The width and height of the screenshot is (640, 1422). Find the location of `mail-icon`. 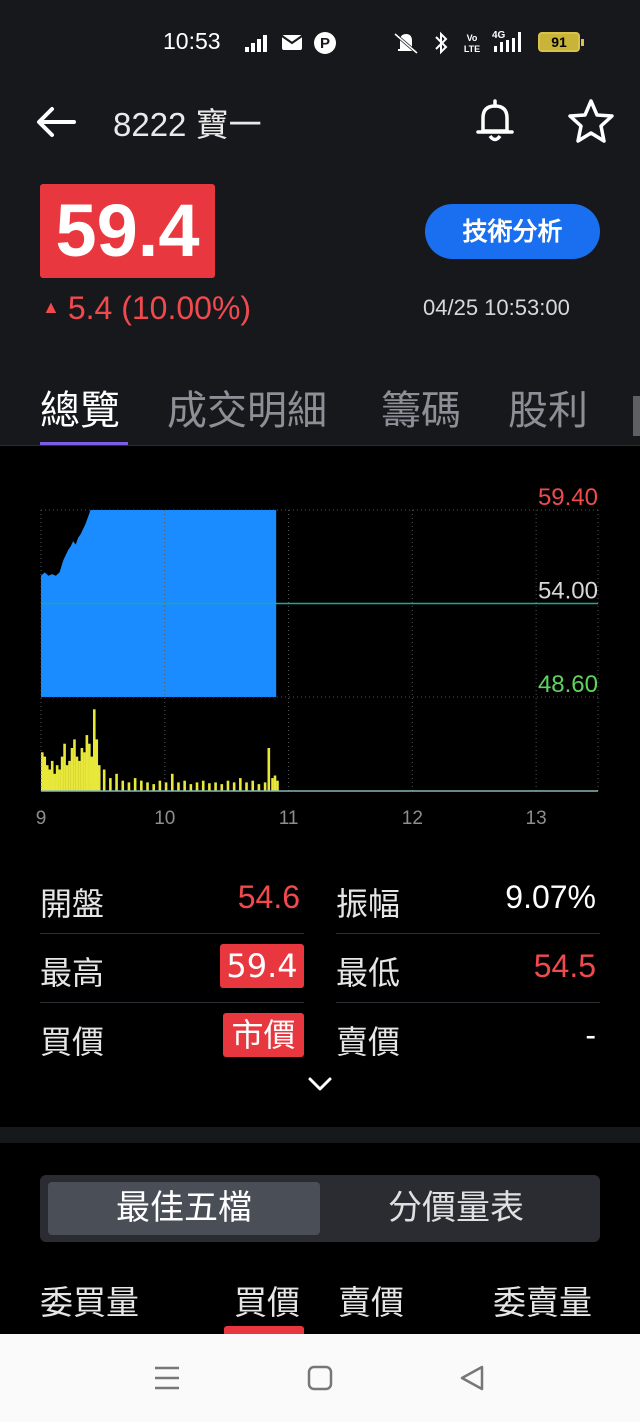

mail-icon is located at coordinates (292, 42).